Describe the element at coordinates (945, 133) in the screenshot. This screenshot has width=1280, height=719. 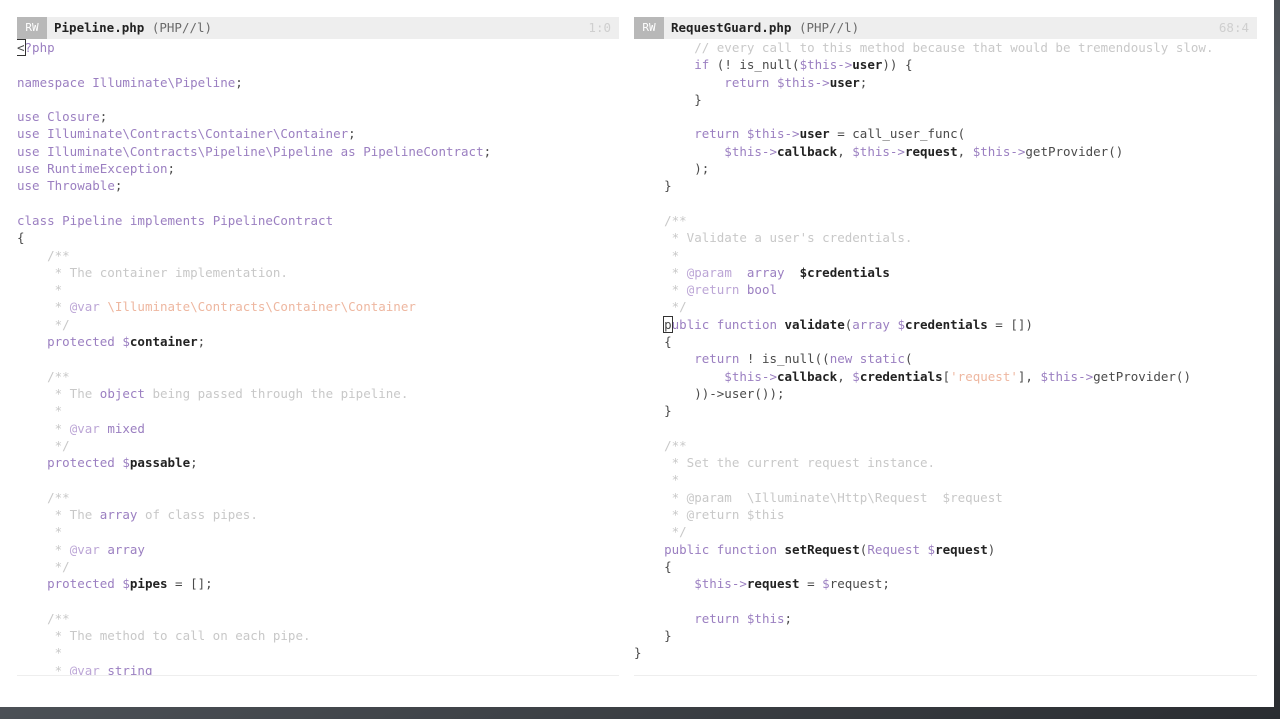
I see `code-line: return $this->user = call_user_func(` at that location.